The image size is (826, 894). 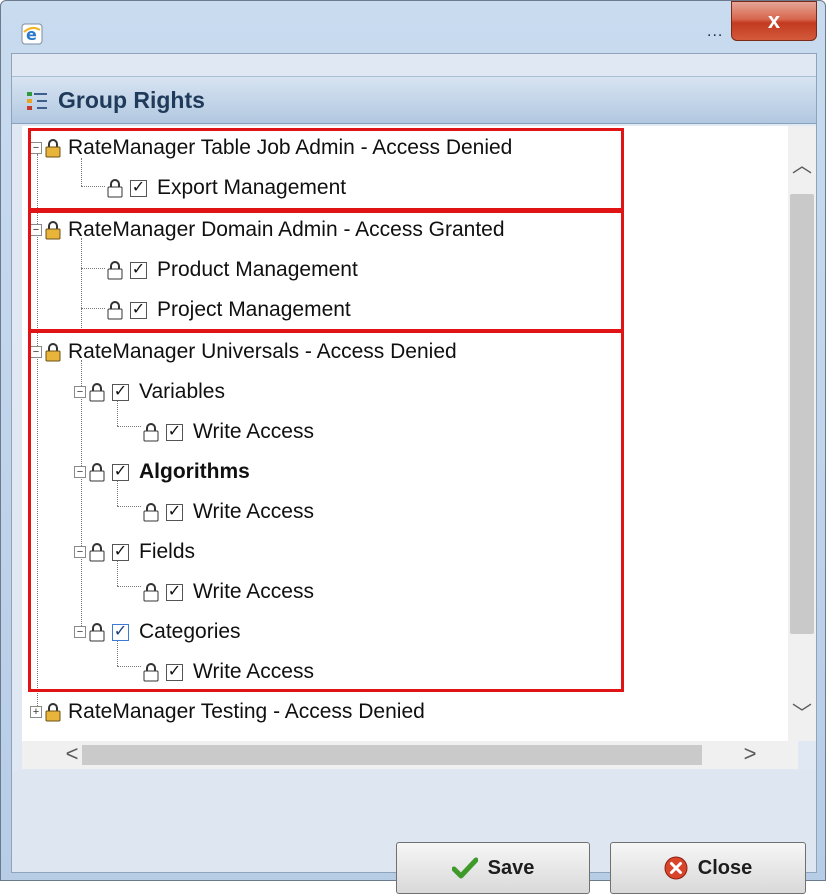 I want to click on close-icon: x, so click(x=774, y=20).